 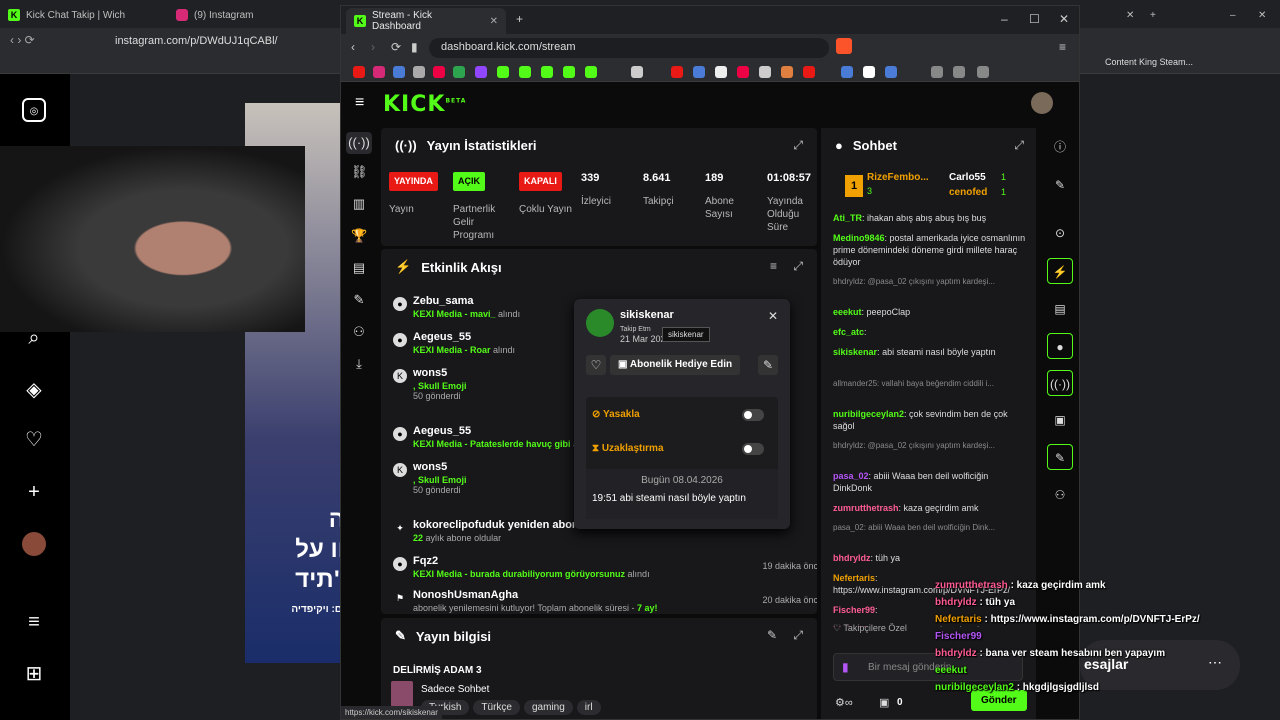 What do you see at coordinates (1060, 309) in the screenshot?
I see `notes-icon: ▤` at bounding box center [1060, 309].